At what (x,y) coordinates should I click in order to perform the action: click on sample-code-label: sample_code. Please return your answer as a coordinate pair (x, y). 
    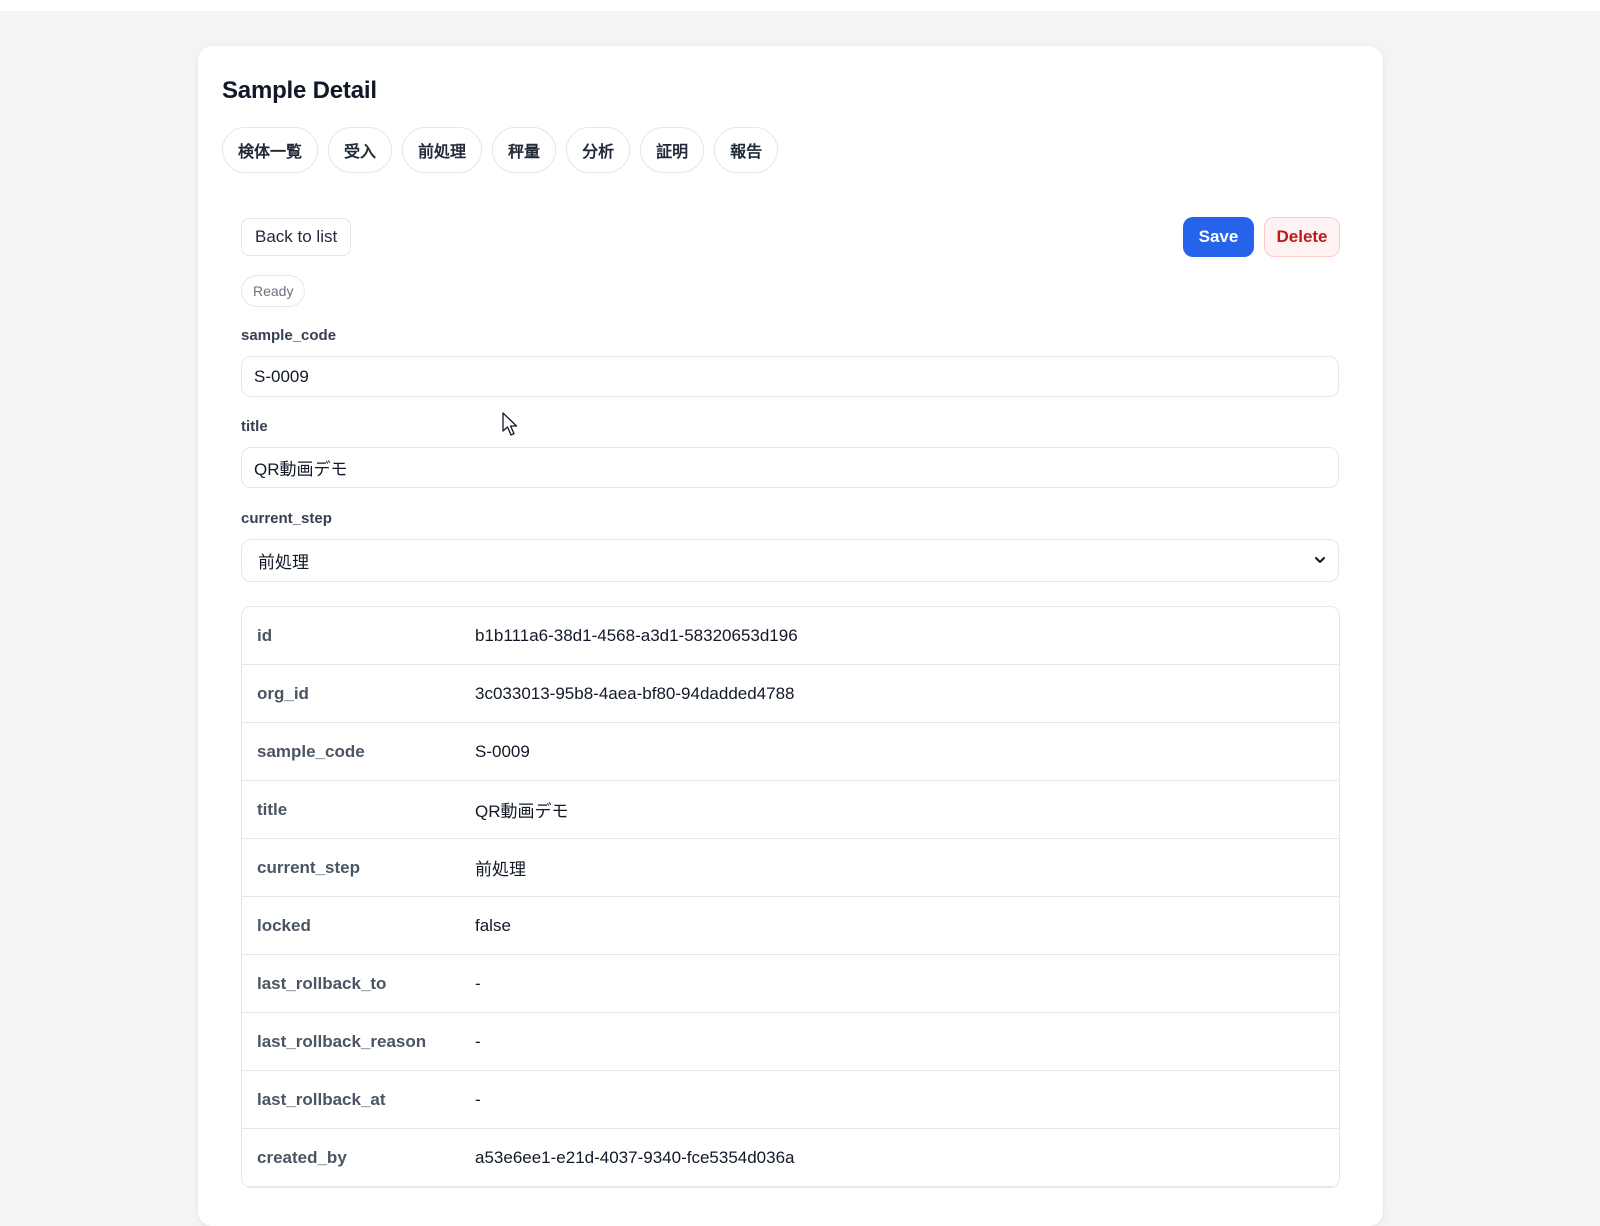
    Looking at the image, I should click on (289, 335).